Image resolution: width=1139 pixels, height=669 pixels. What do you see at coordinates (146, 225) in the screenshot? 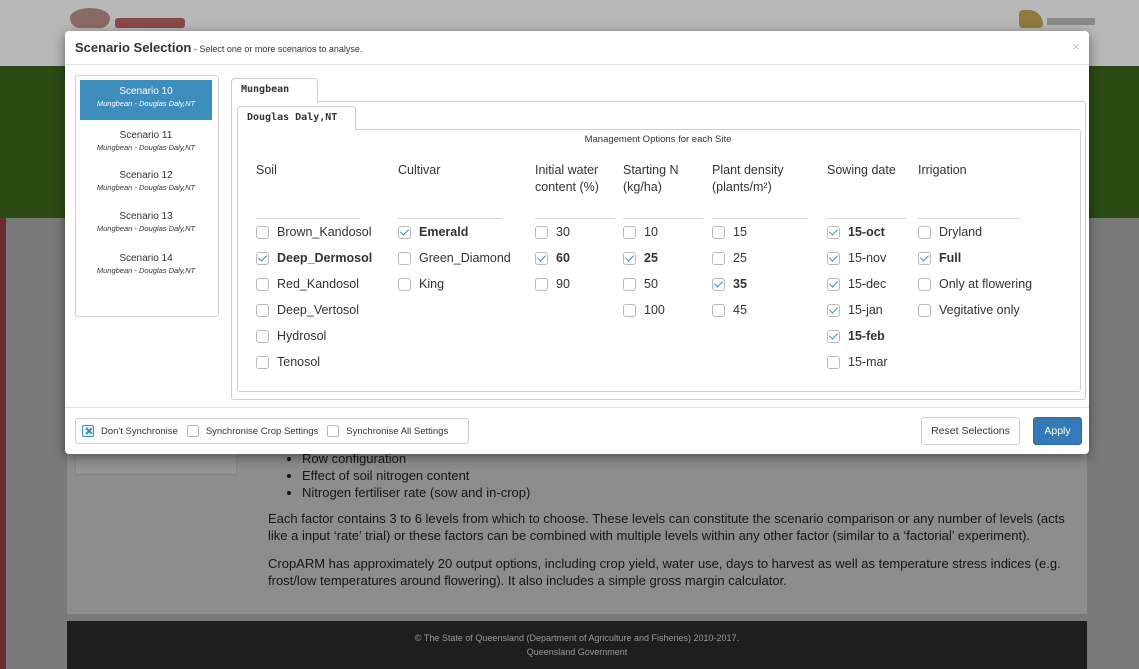
I see `scenario-item-13: Scenario 13 Mungbean - Douglas Daly,NT` at bounding box center [146, 225].